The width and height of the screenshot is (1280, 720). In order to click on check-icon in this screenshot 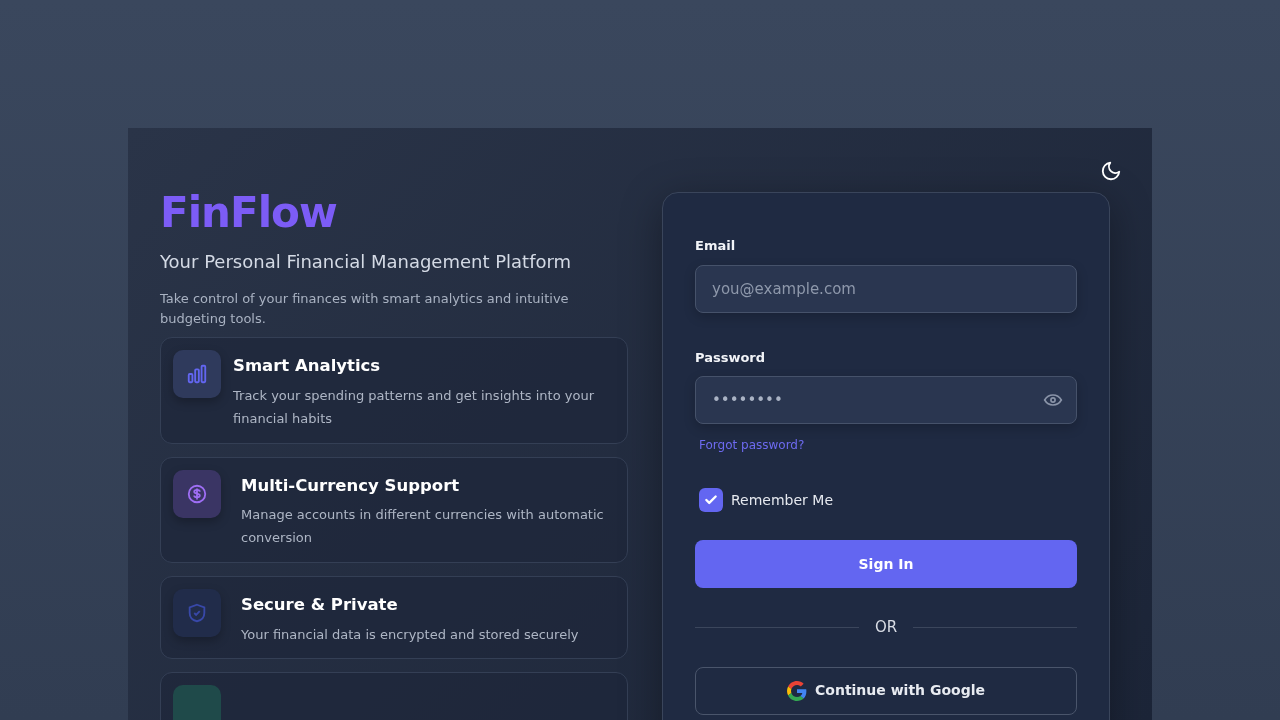, I will do `click(711, 500)`.